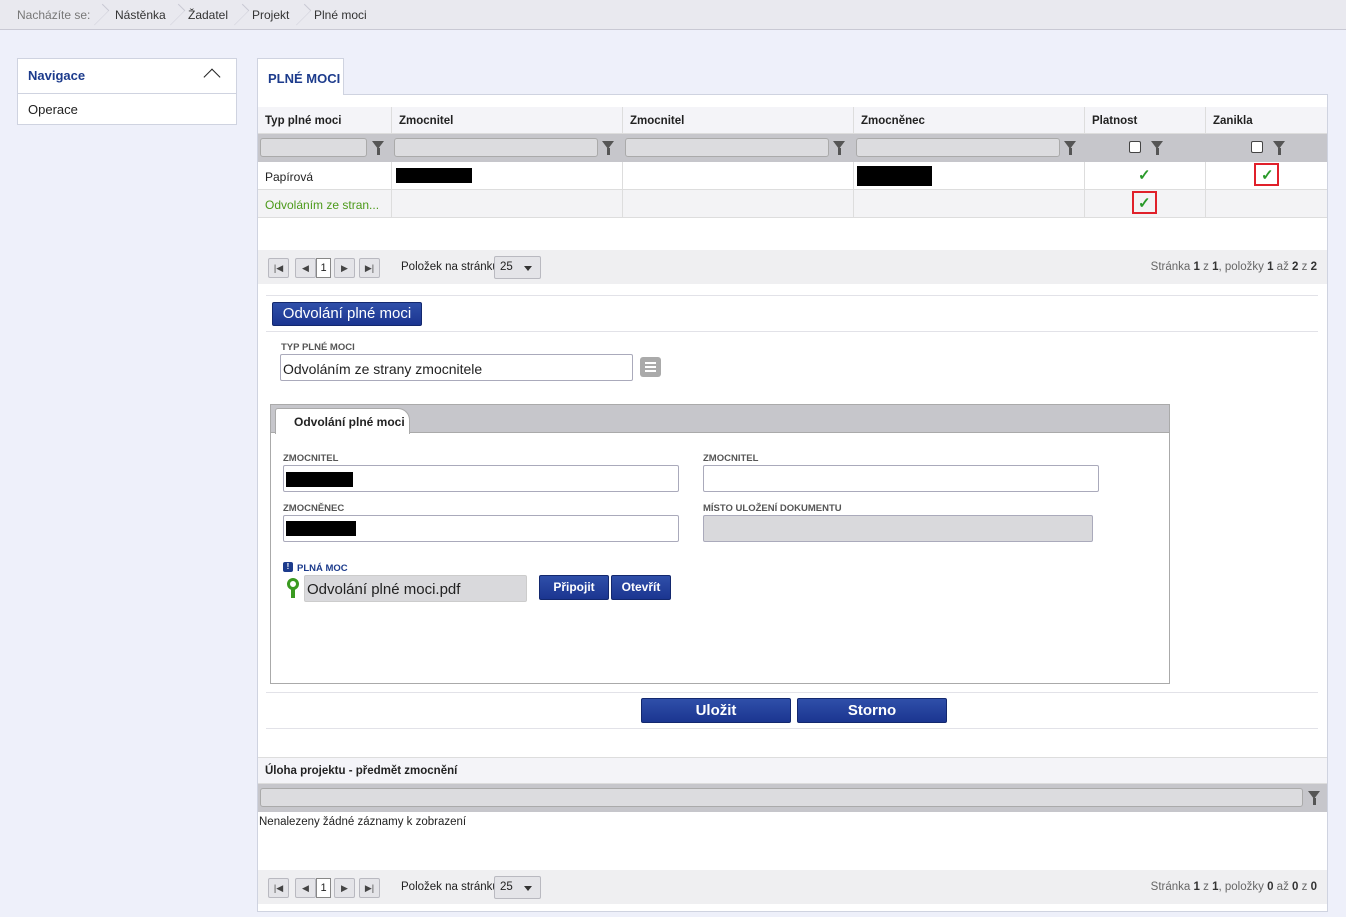  What do you see at coordinates (481, 528) in the screenshot?
I see `zmocnenec-field` at bounding box center [481, 528].